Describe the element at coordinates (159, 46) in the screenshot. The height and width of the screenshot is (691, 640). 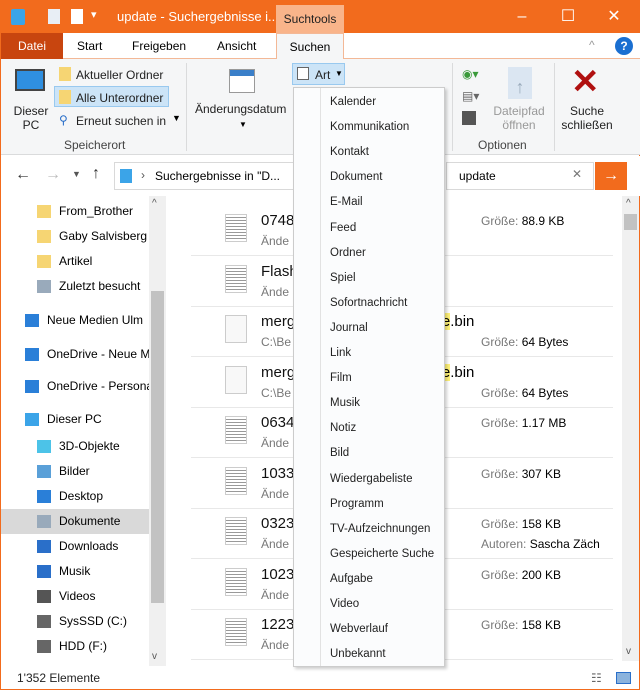
I see `tab-freigeben: Freigeben` at that location.